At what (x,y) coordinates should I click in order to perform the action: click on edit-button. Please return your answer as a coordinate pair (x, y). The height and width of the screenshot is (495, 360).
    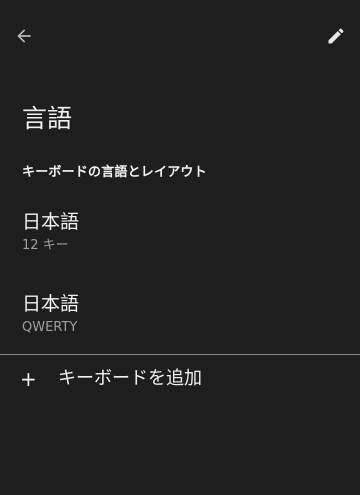
    Looking at the image, I should click on (336, 36).